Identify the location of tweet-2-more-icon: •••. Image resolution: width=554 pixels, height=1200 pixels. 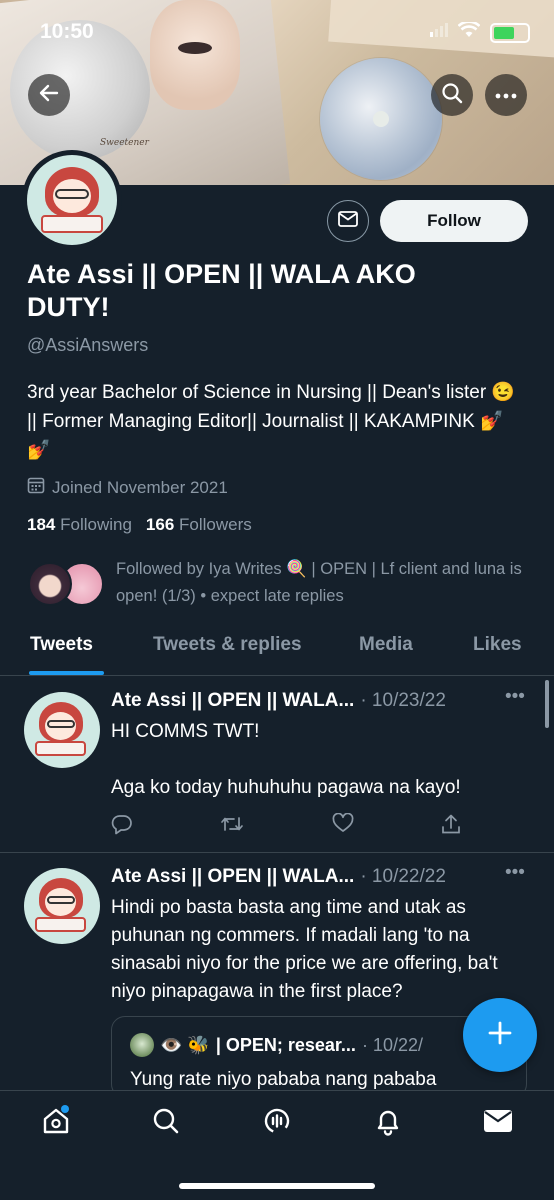
(515, 873).